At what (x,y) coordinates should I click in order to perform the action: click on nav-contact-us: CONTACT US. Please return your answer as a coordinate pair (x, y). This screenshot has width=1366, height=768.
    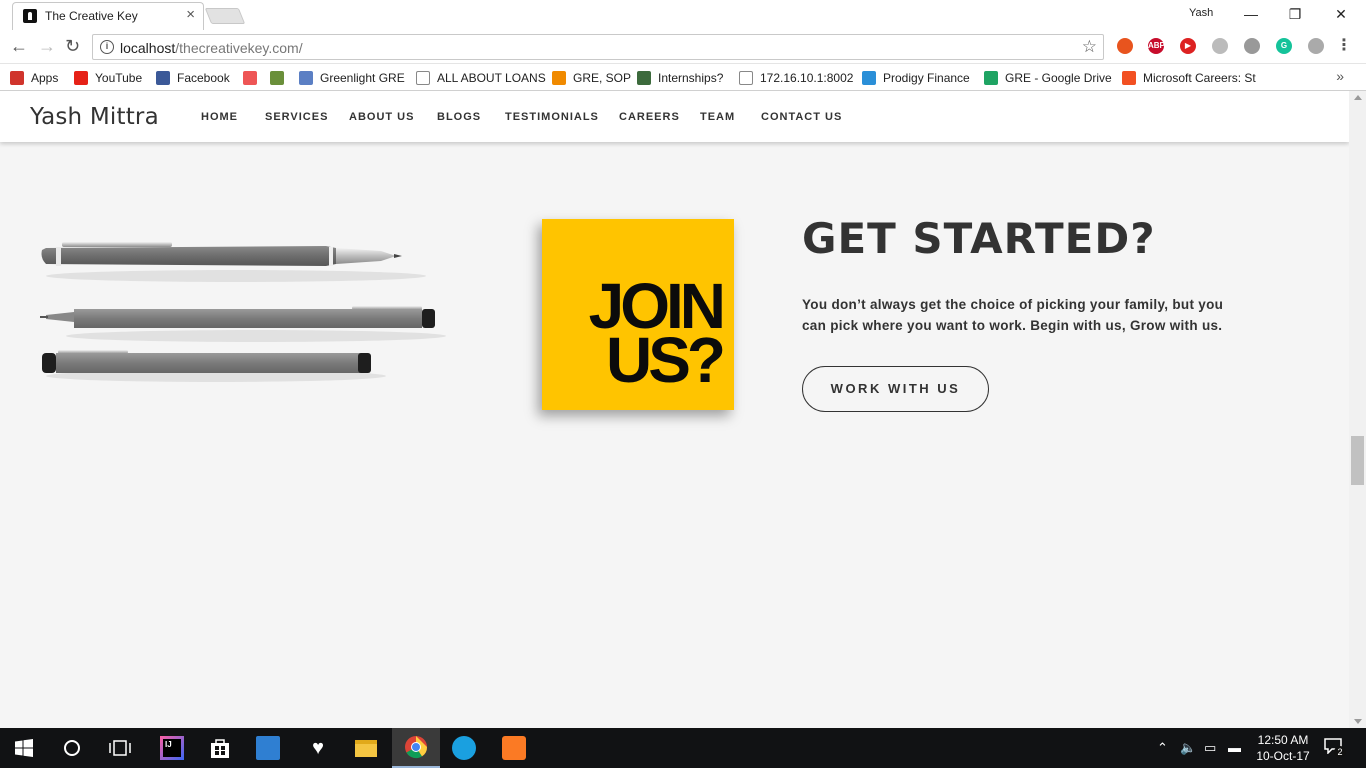
    Looking at the image, I should click on (801, 117).